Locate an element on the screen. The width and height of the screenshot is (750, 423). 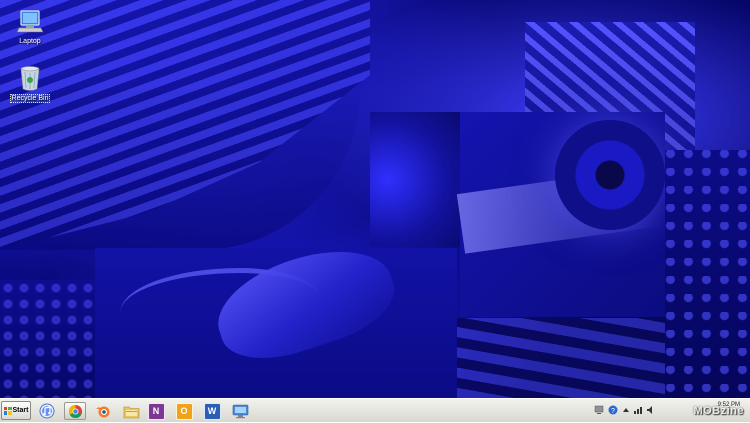
taskbar-onenote-button: N is located at coordinates (156, 411).